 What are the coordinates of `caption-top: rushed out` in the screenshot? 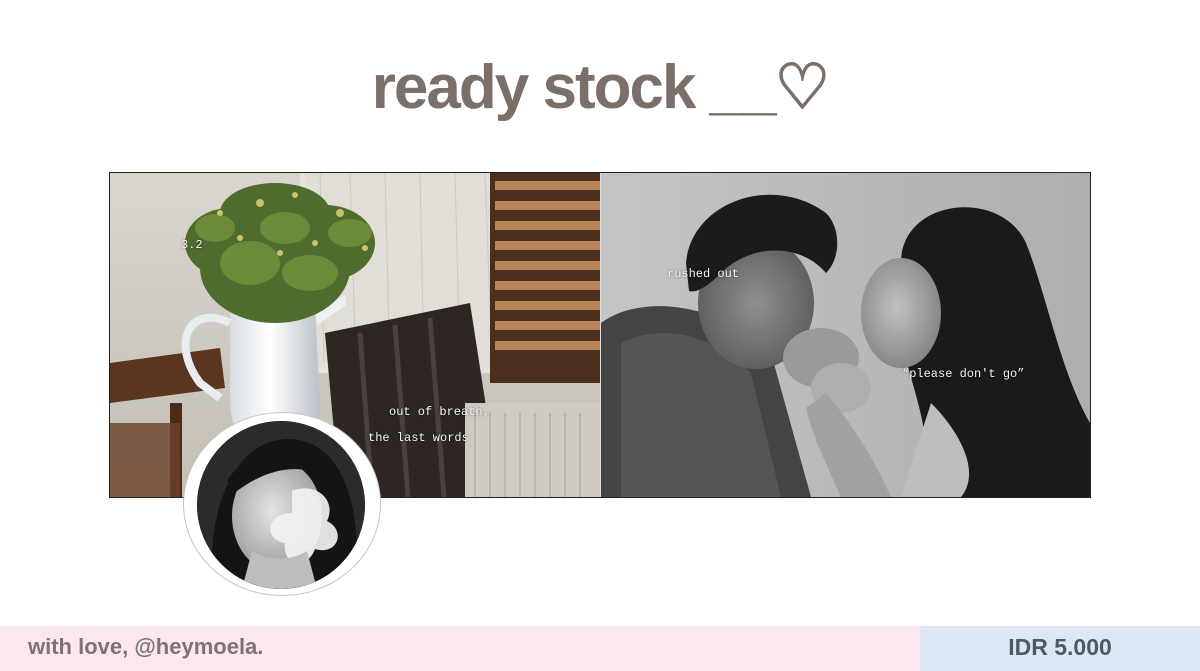 It's located at (703, 274).